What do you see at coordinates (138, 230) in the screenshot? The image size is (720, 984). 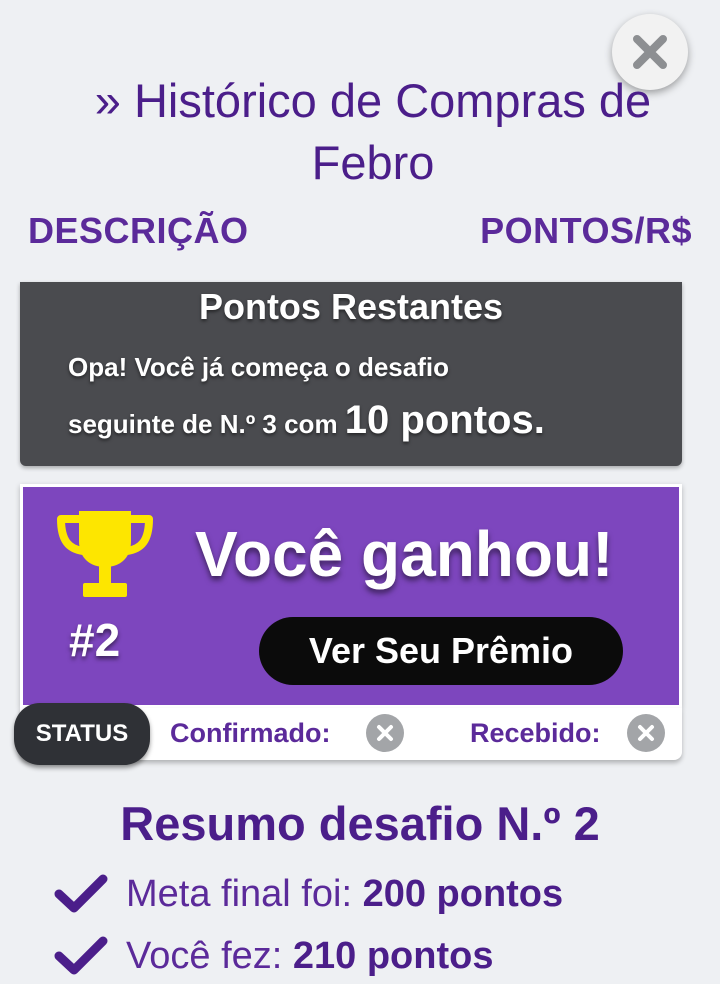 I see `column-header-description: DESCRIÇÃO` at bounding box center [138, 230].